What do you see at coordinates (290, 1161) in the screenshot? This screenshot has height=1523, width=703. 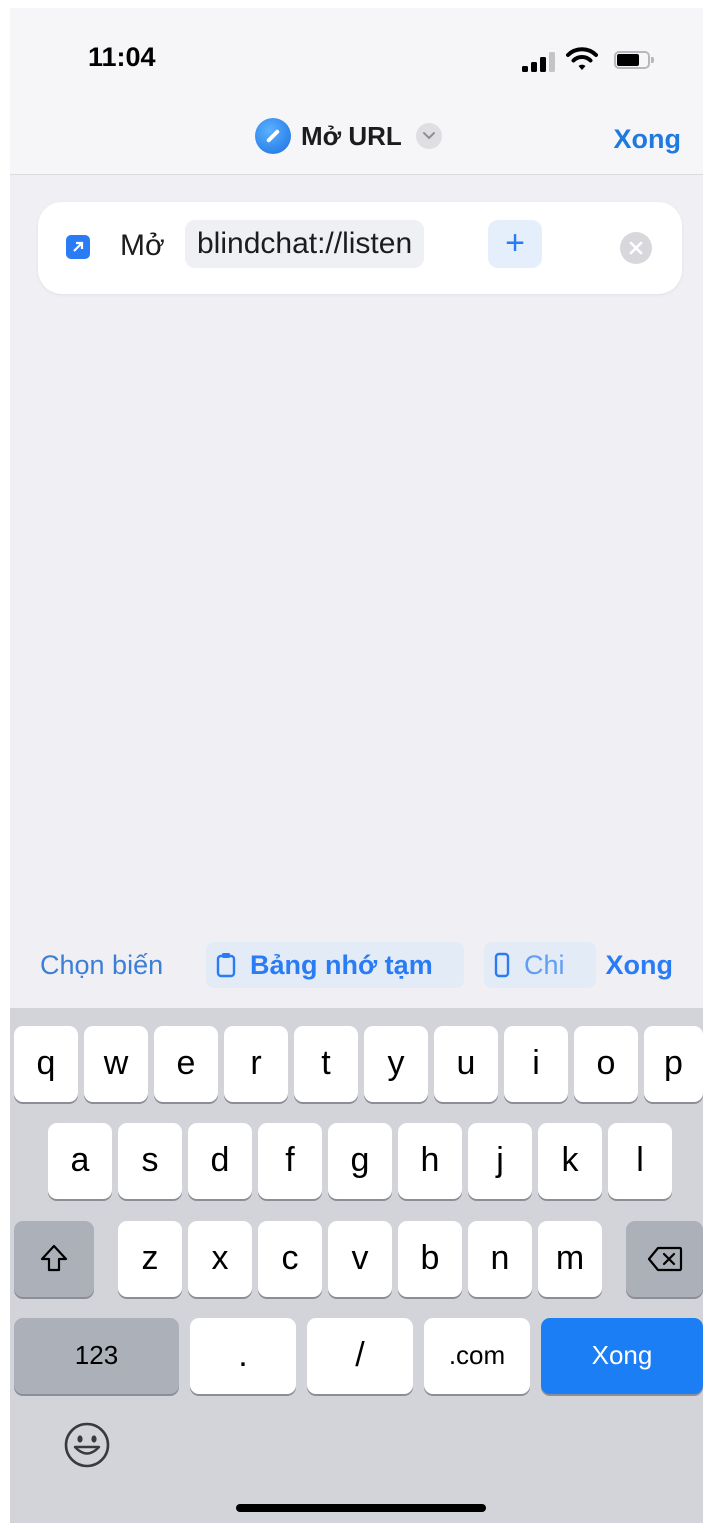 I see `key-f: f` at bounding box center [290, 1161].